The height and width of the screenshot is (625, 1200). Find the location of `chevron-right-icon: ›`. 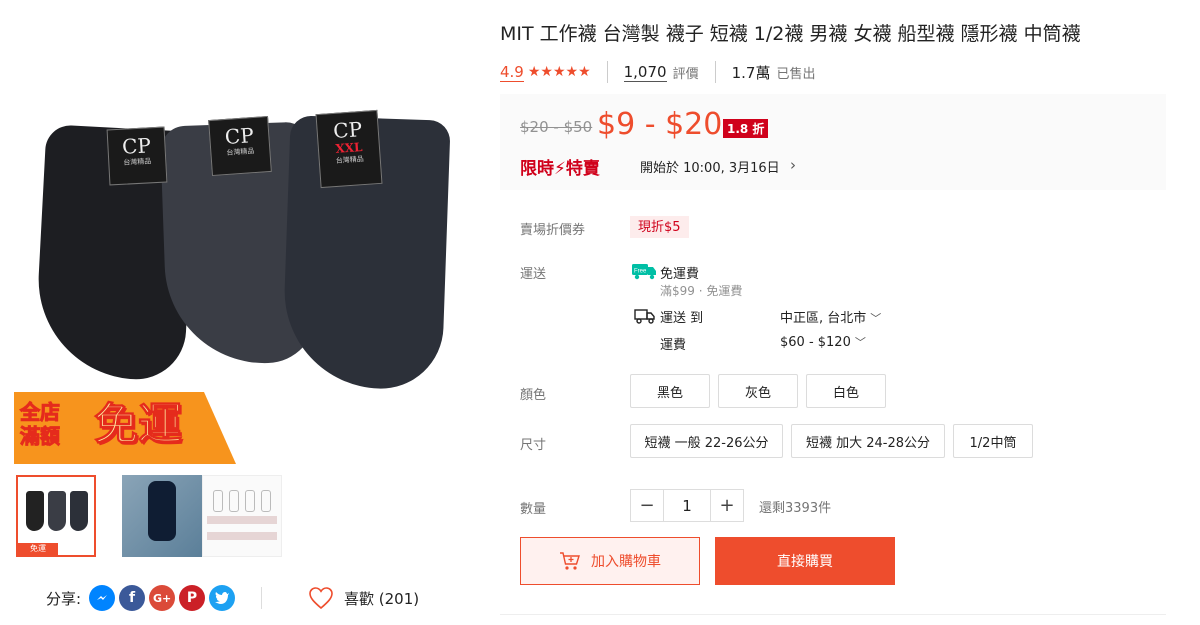

chevron-right-icon: › is located at coordinates (793, 165).